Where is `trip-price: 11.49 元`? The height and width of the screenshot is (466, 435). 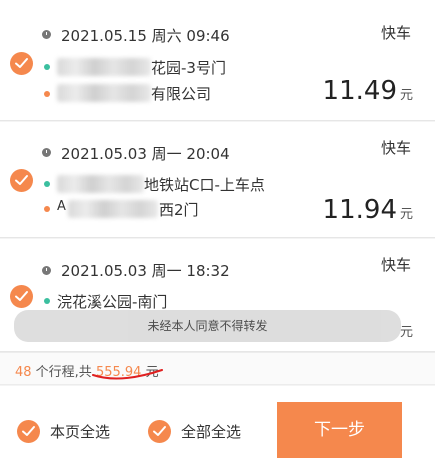
trip-price: 11.49 元 is located at coordinates (368, 91).